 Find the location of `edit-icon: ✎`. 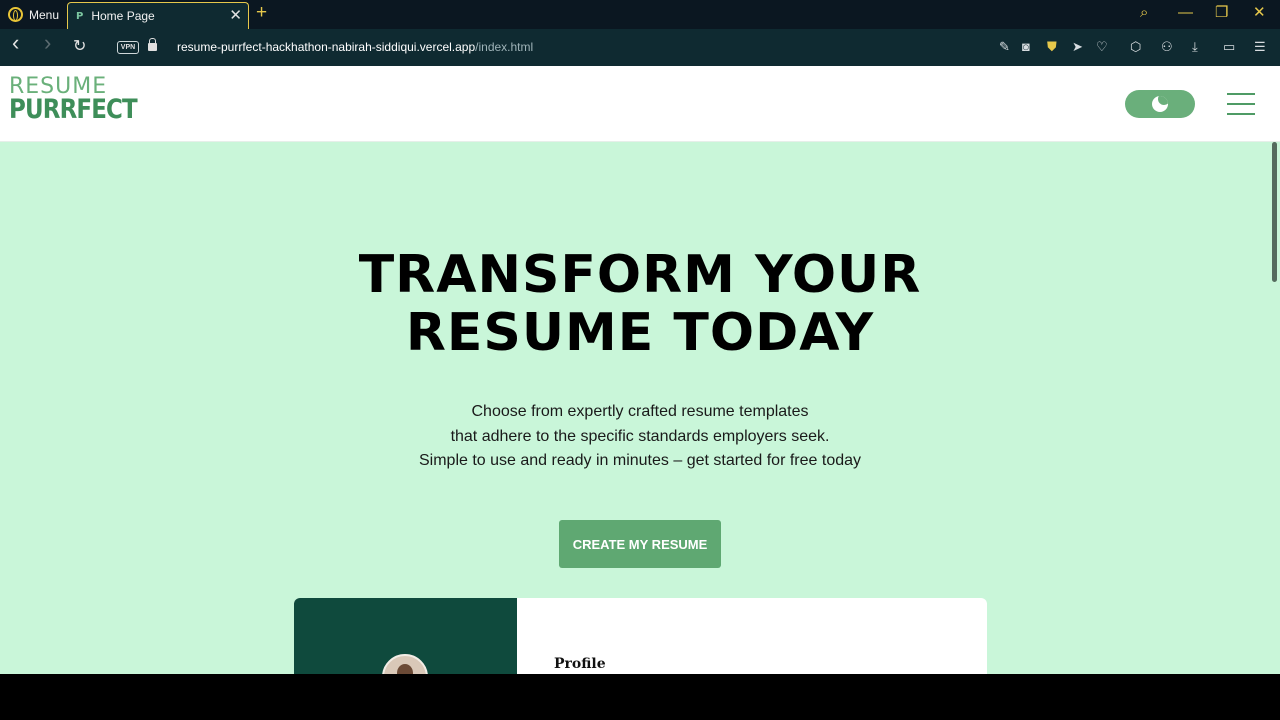

edit-icon: ✎ is located at coordinates (1004, 47).